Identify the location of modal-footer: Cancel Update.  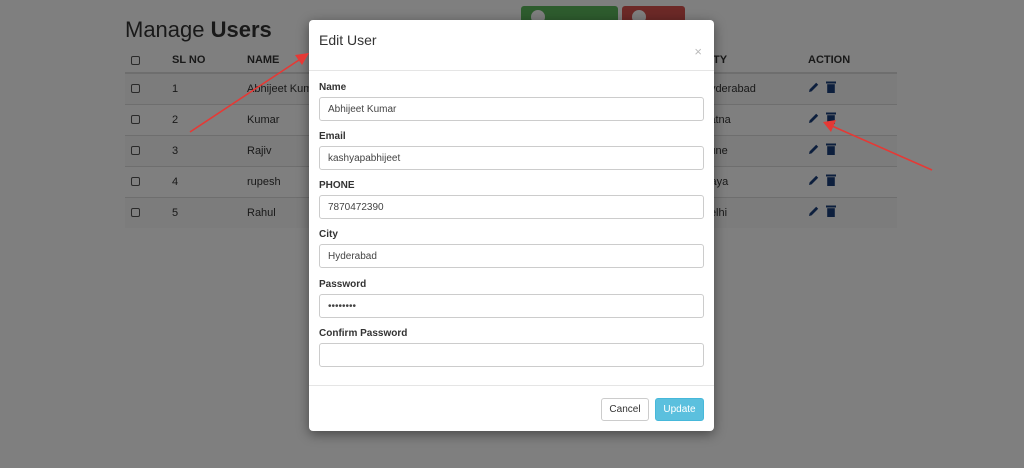
(511, 408).